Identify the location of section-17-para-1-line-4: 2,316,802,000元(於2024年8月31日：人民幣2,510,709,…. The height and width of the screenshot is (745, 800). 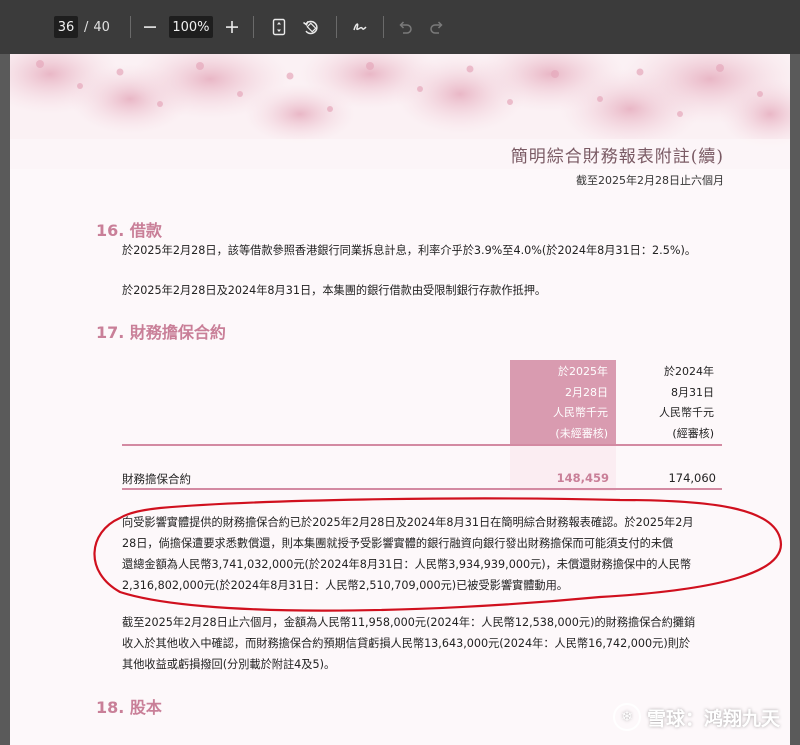
(345, 585).